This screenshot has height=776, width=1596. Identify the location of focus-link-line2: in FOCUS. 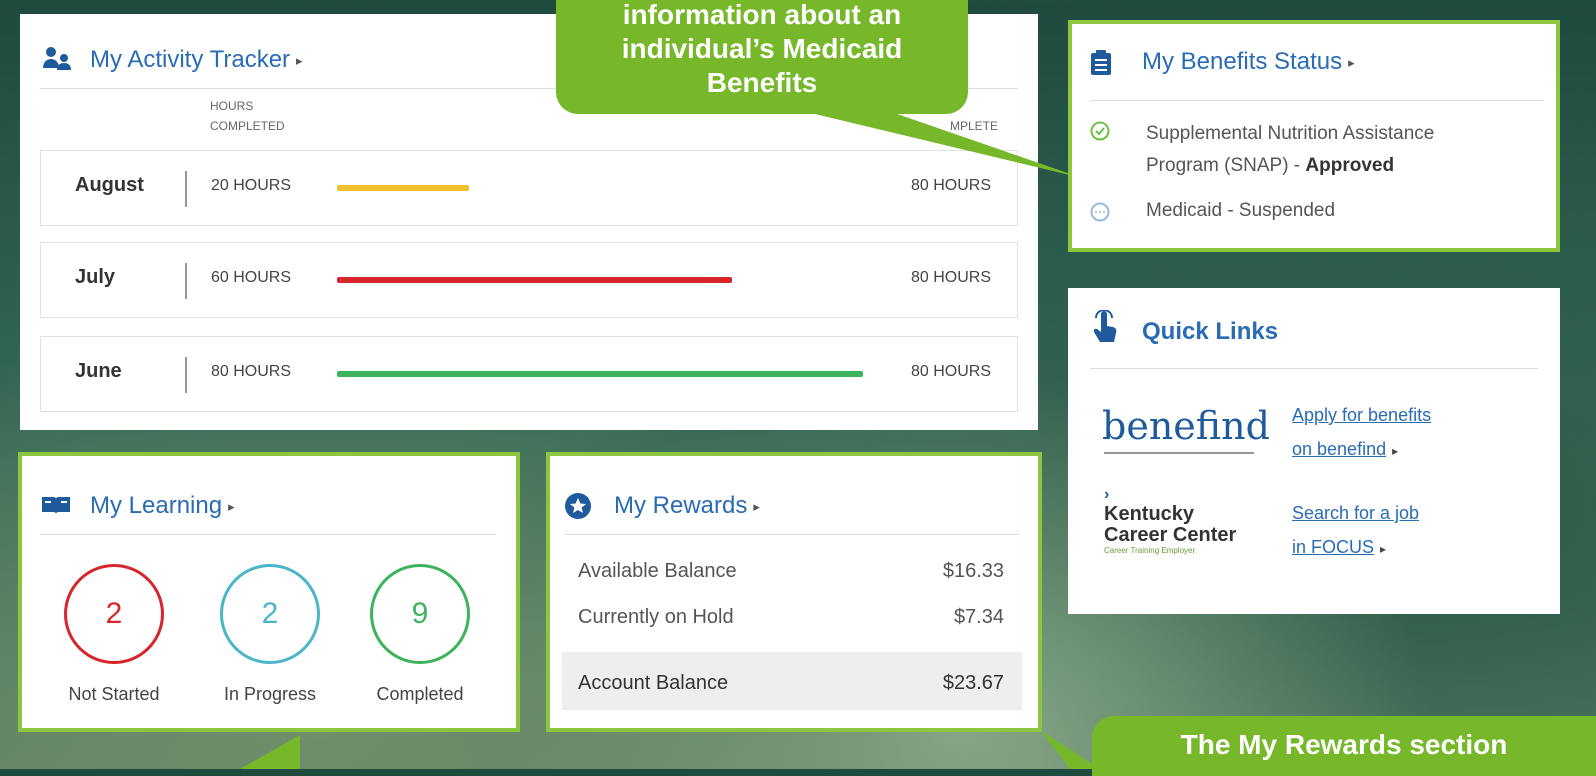
(1333, 547).